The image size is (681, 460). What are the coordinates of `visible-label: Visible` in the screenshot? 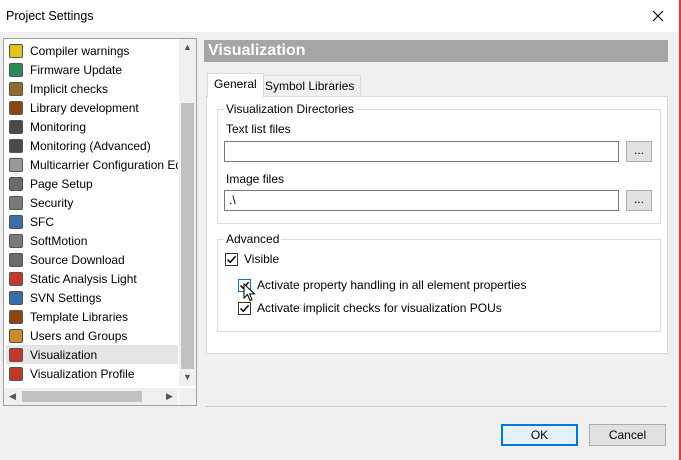 It's located at (262, 259).